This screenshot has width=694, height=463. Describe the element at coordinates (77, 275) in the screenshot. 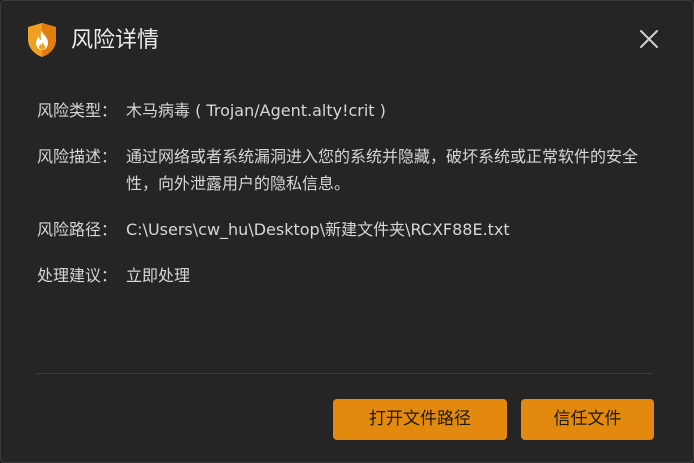

I see `suggestion-label: 处理建议：` at that location.